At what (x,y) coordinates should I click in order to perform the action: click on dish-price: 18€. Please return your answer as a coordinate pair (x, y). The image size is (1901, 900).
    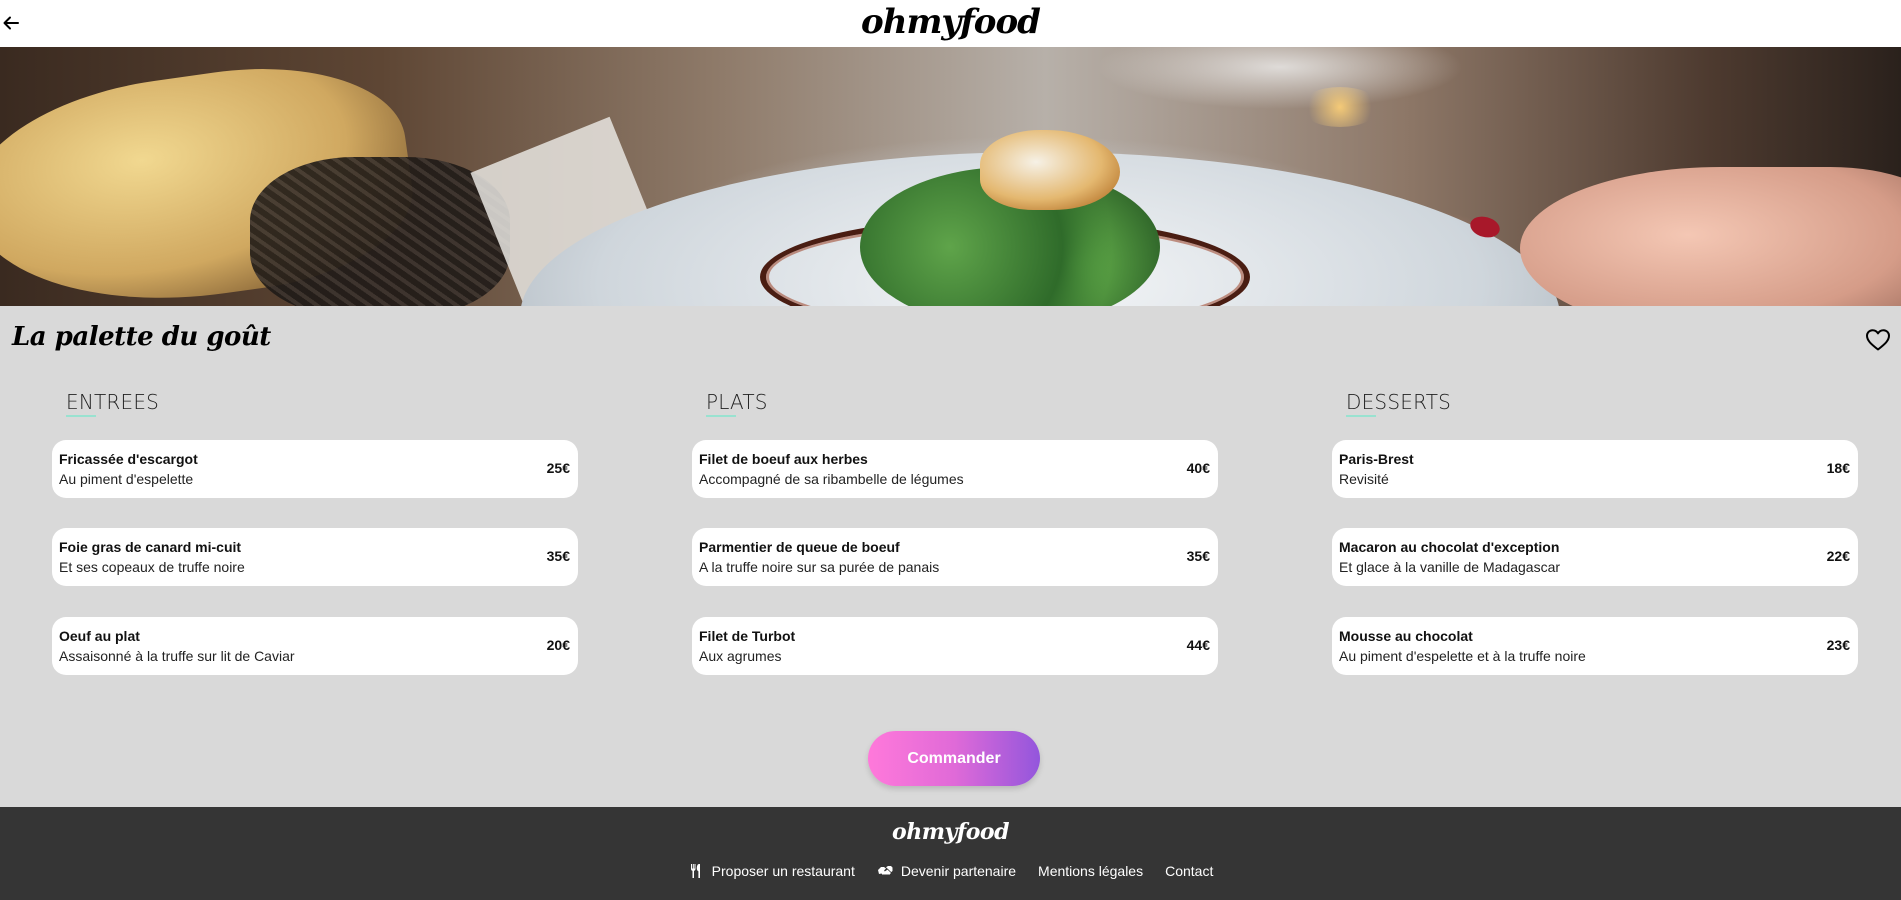
    Looking at the image, I should click on (1838, 468).